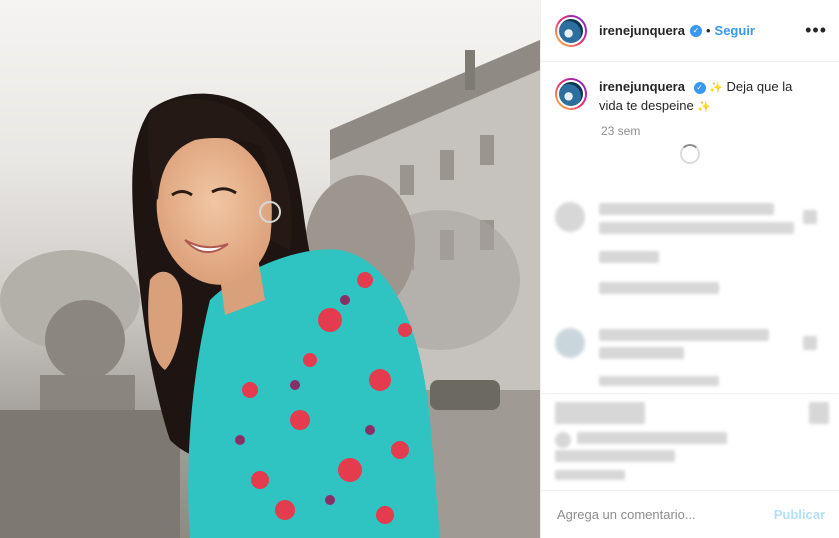 This screenshot has height=538, width=839. What do you see at coordinates (600, 413) in the screenshot?
I see `action-icons-blurred` at bounding box center [600, 413].